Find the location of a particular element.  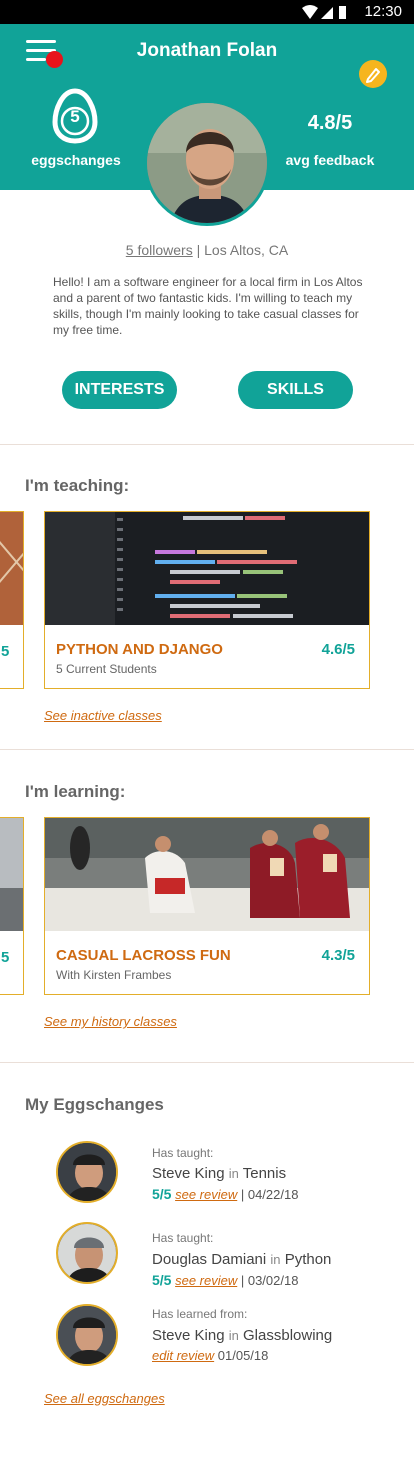

see-history-classes-link: See my history classes is located at coordinates (110, 1021).